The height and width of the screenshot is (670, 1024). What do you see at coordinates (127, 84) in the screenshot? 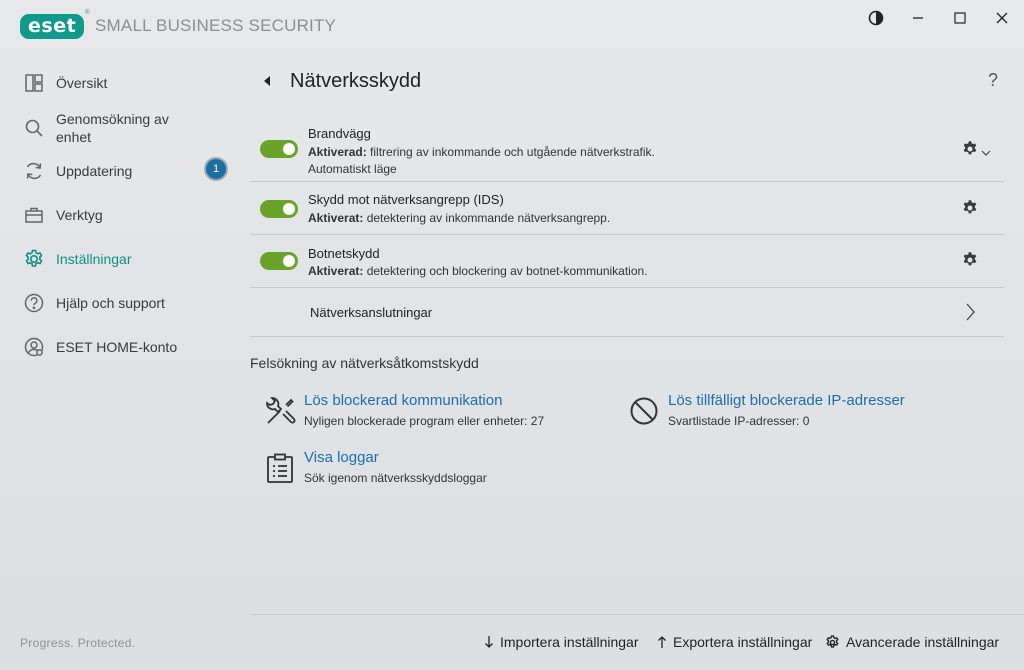
I see `sidebar-item-overview: Översikt` at bounding box center [127, 84].